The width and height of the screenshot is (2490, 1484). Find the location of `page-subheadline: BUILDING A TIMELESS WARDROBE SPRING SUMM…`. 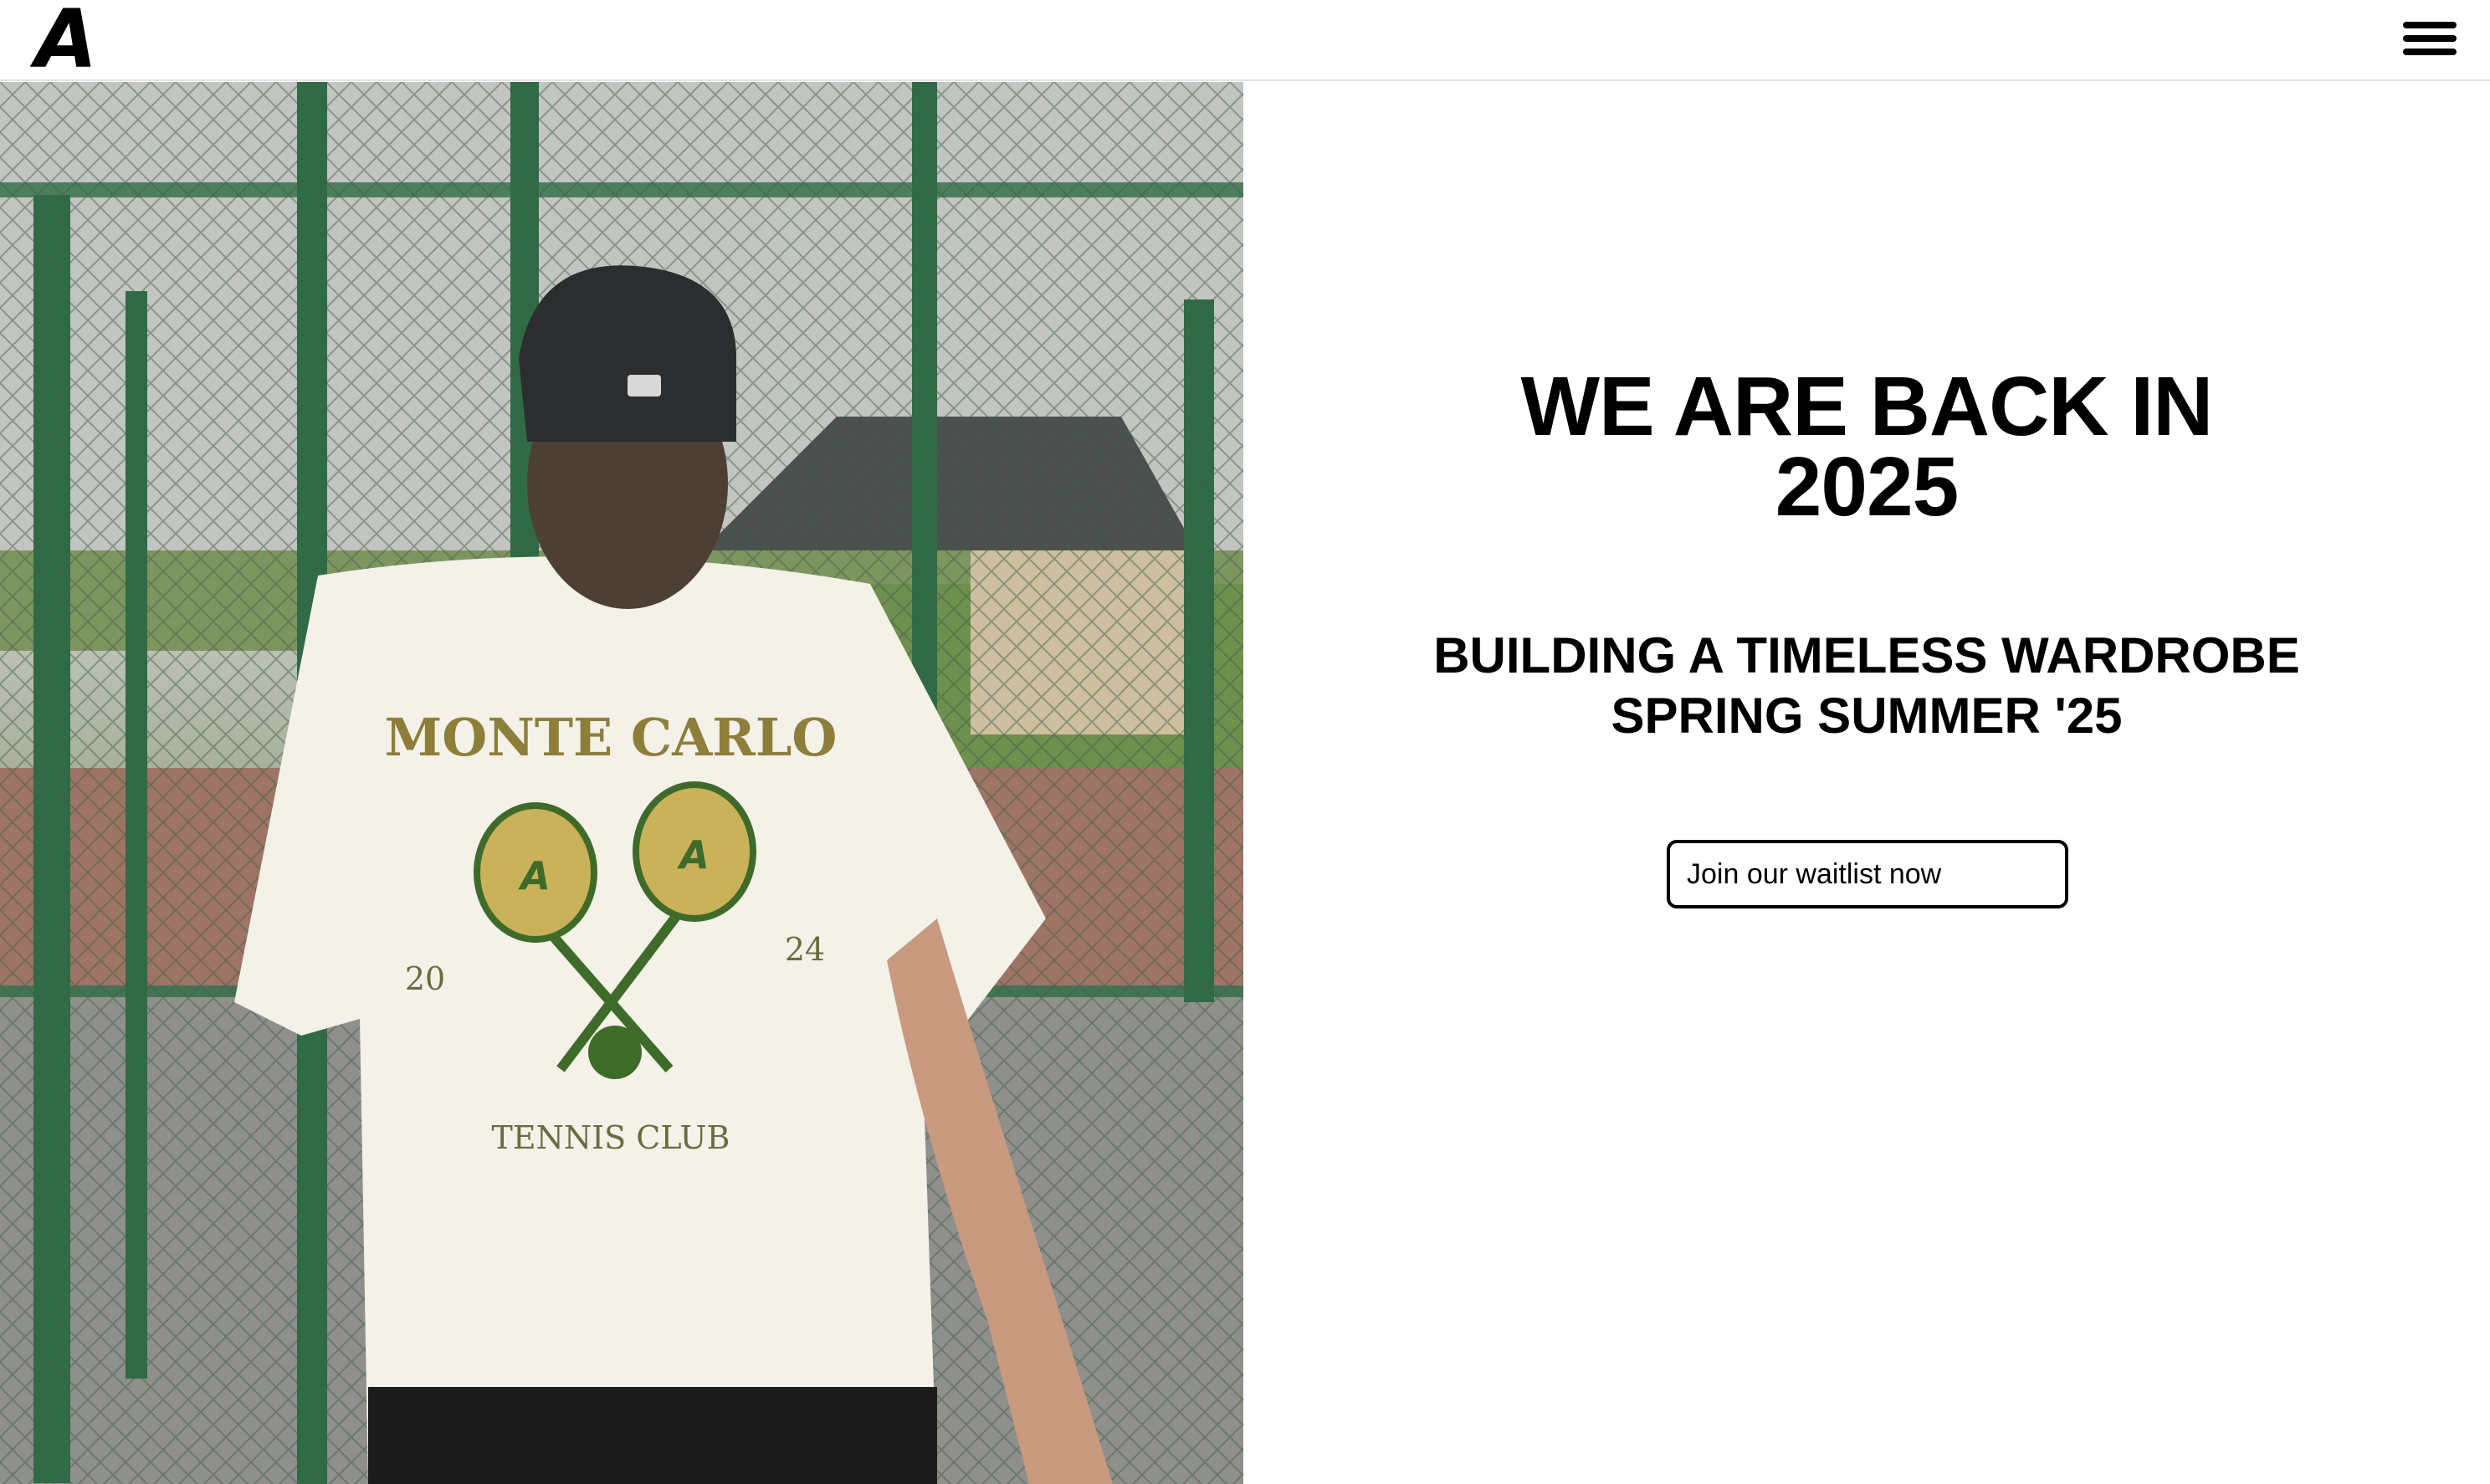

page-subheadline: BUILDING A TIMELESS WARDROBE SPRING SUMM… is located at coordinates (1866, 686).